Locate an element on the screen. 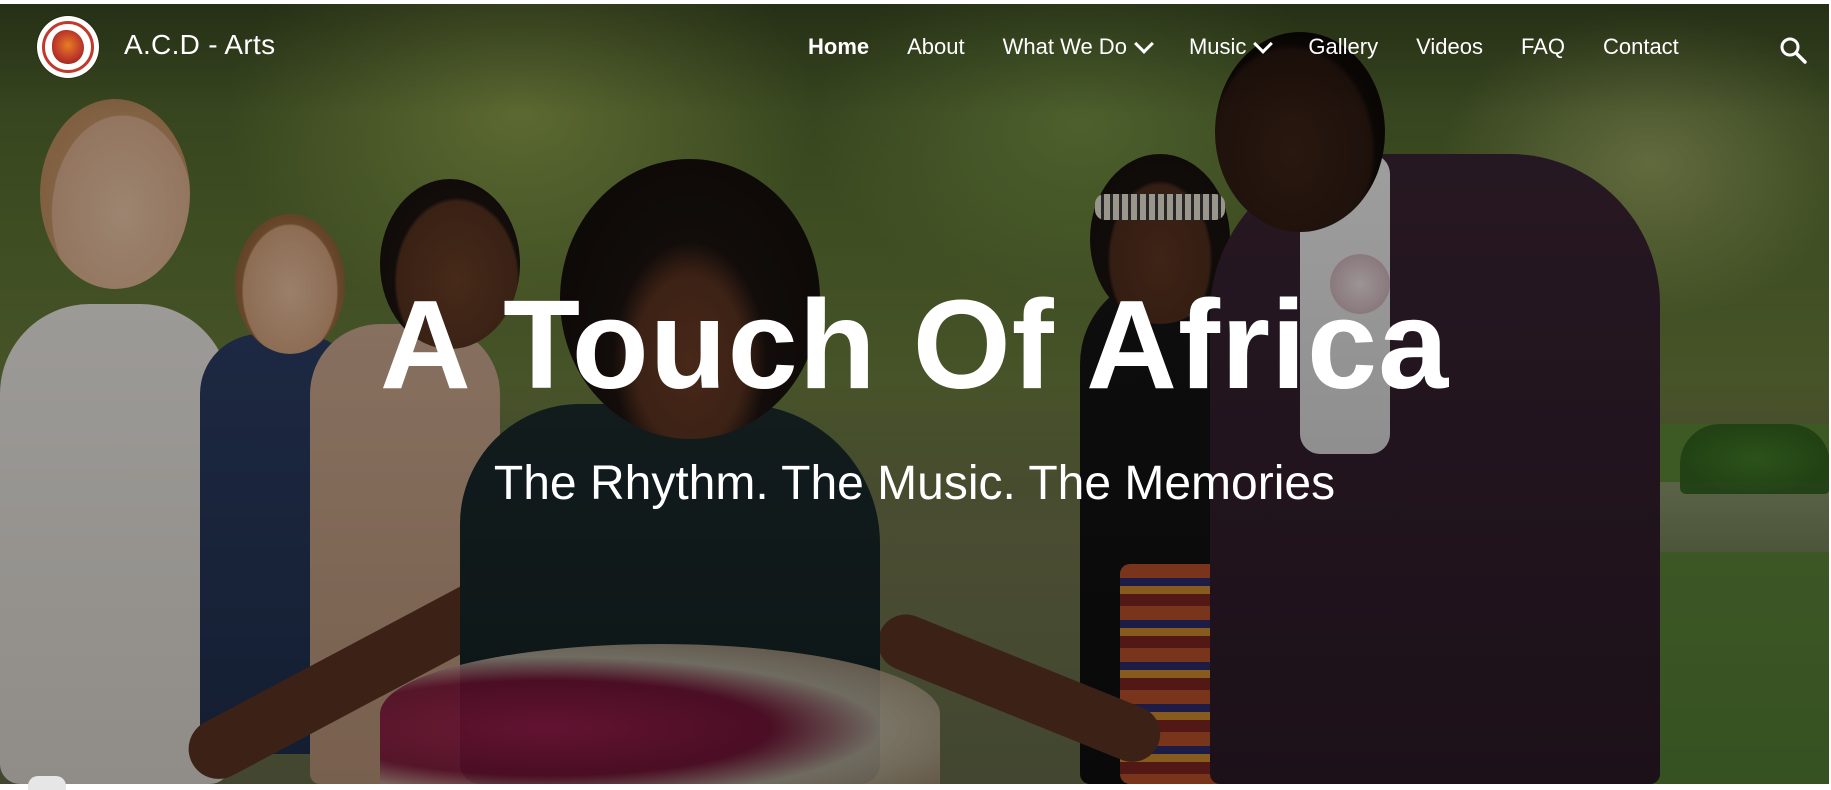 This screenshot has height=790, width=1831. nav-item-videos: Videos is located at coordinates (1449, 47).